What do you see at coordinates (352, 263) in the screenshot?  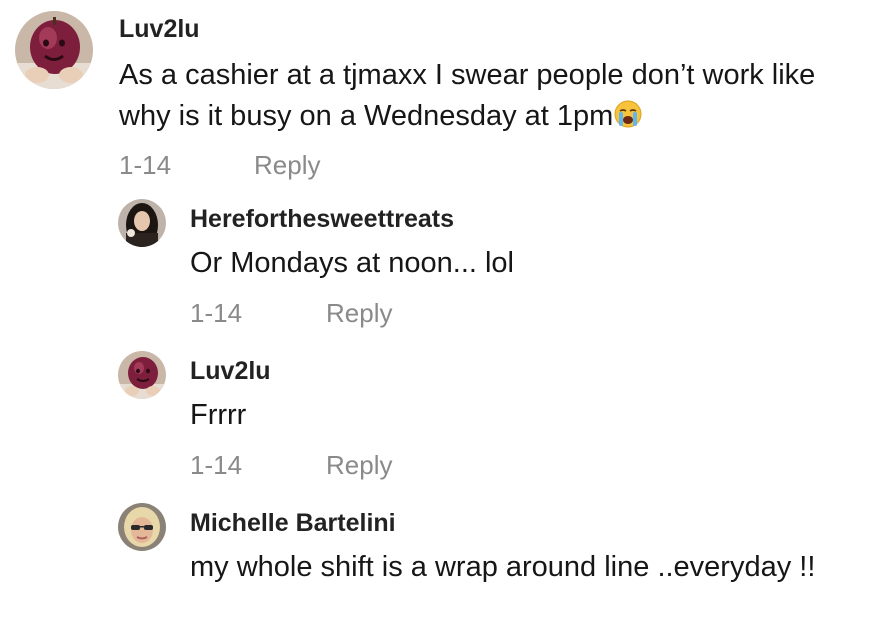 I see `comment-text: Or Mondays at noon... lol` at bounding box center [352, 263].